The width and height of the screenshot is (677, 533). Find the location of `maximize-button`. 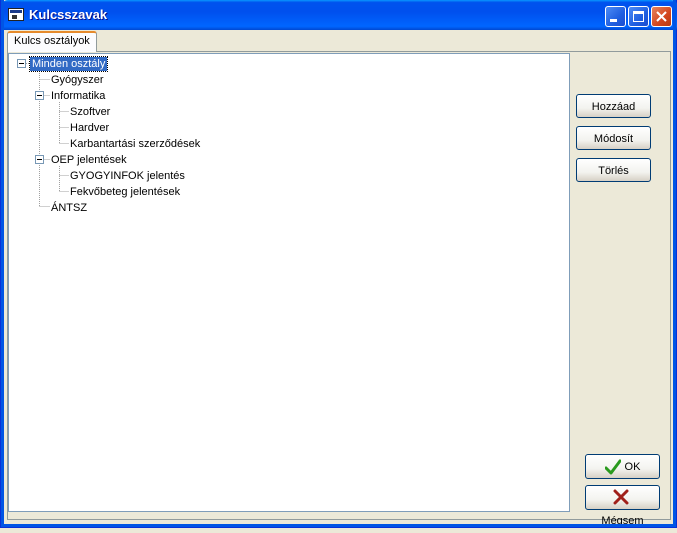

maximize-button is located at coordinates (638, 16).